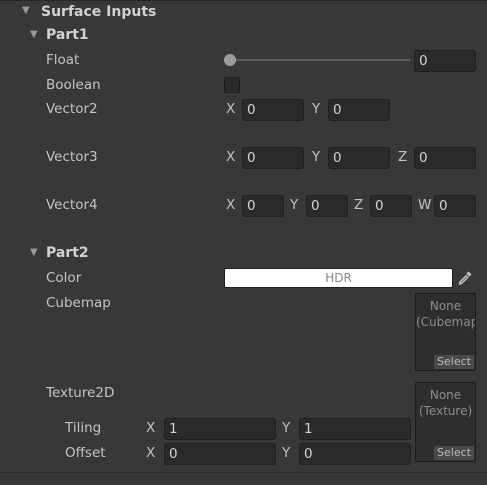 This screenshot has width=487, height=485. Describe the element at coordinates (445, 314) in the screenshot. I see `cubemap-slot-text: None (Cubemap)` at that location.